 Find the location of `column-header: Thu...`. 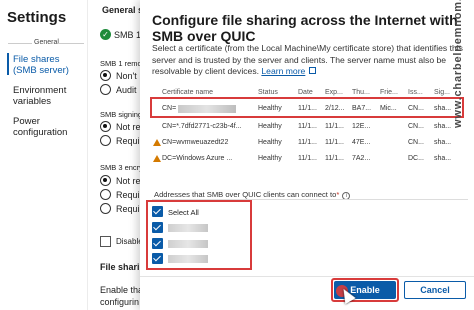

column-header: Thu... is located at coordinates (361, 92).